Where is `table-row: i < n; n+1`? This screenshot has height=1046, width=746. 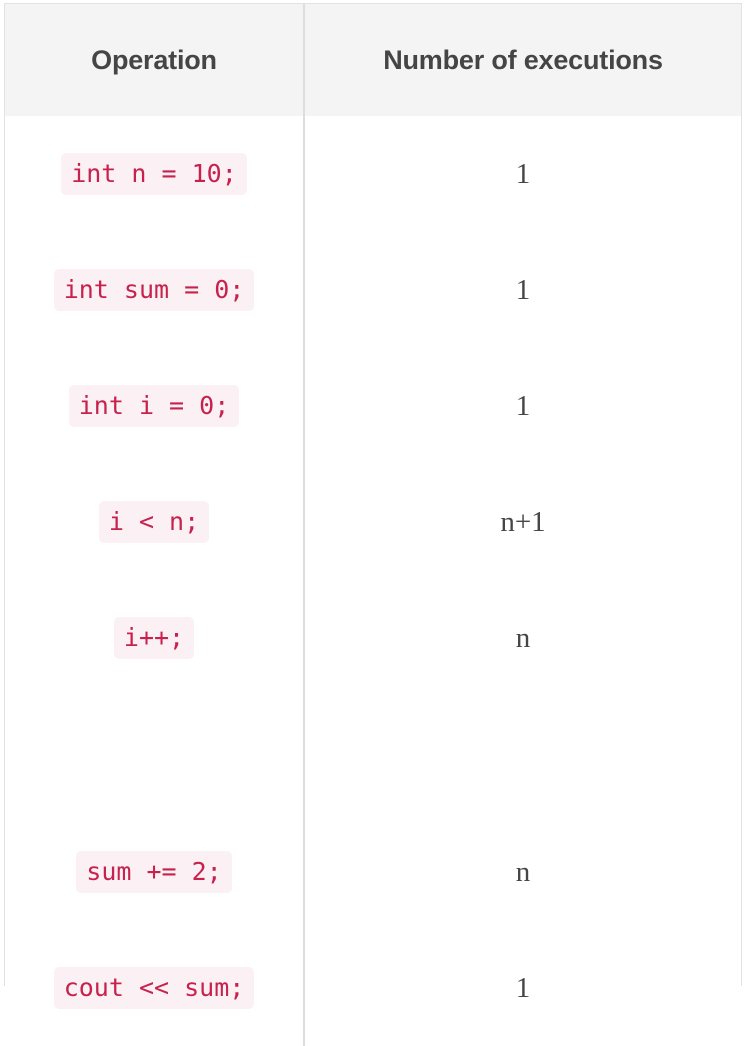
table-row: i < n; n+1 is located at coordinates (373, 522).